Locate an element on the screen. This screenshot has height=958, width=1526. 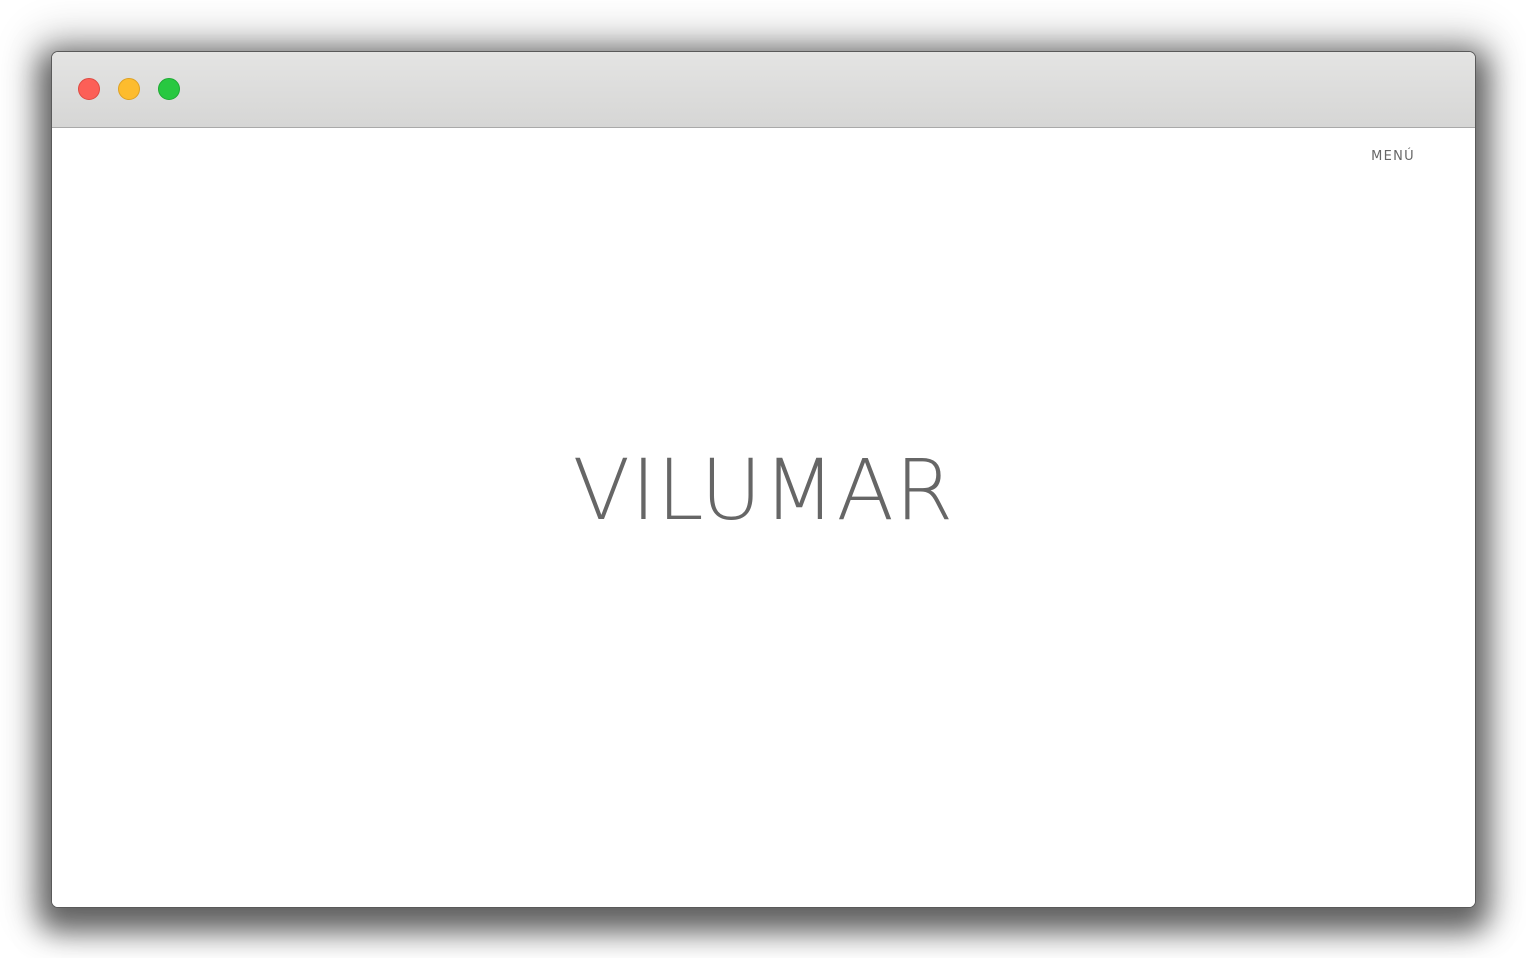
window-titlebar is located at coordinates (763, 90).